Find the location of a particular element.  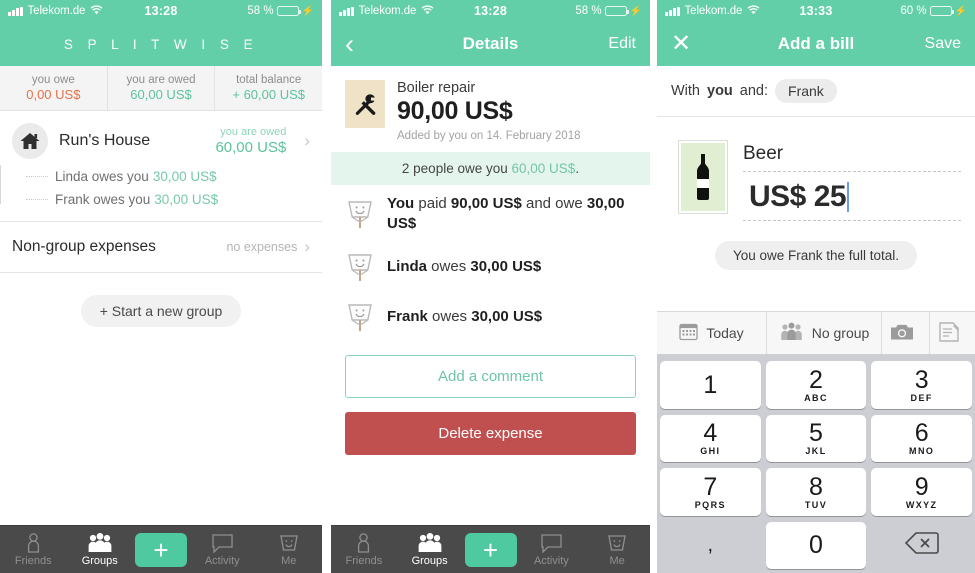

key-letters: ABC is located at coordinates (816, 397).